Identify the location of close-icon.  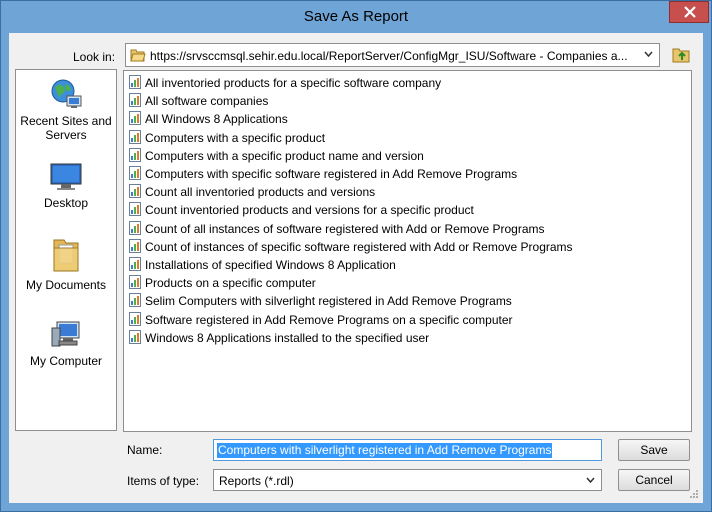
(690, 12).